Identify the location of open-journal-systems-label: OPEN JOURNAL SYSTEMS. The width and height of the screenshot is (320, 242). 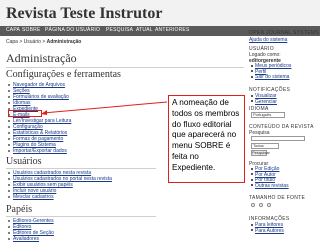
(284, 33).